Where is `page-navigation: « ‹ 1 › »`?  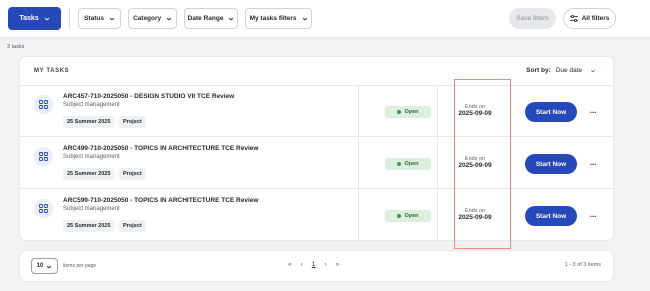 page-navigation: « ‹ 1 › » is located at coordinates (313, 264).